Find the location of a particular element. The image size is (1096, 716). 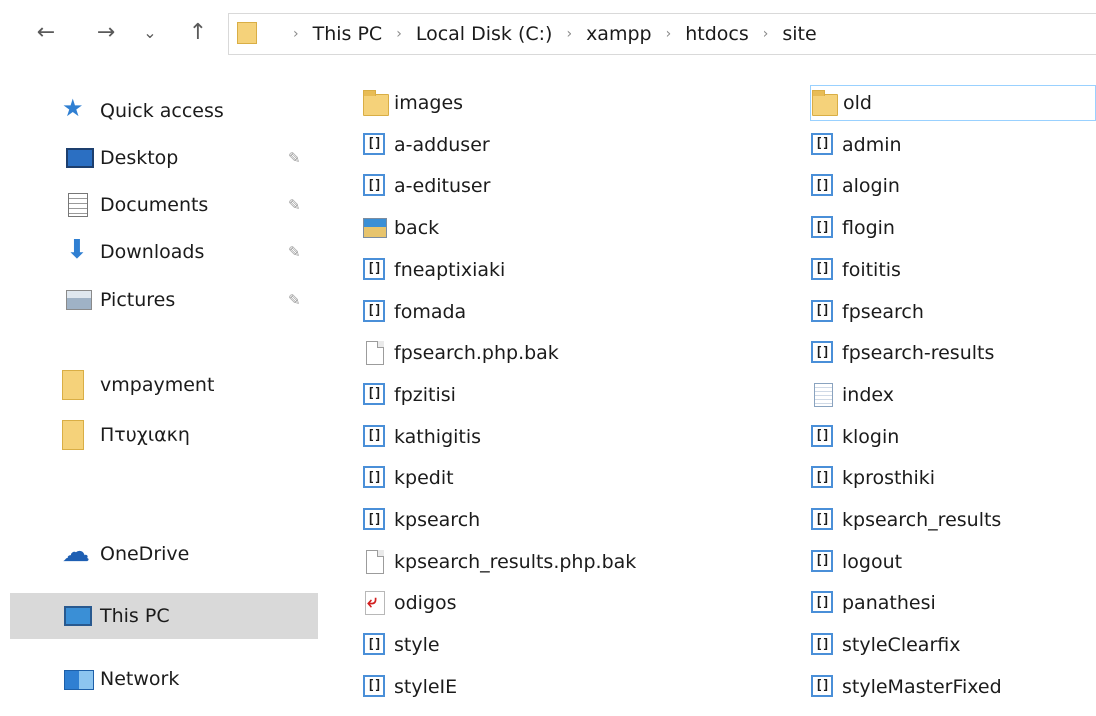

file-item: old is located at coordinates (953, 103).